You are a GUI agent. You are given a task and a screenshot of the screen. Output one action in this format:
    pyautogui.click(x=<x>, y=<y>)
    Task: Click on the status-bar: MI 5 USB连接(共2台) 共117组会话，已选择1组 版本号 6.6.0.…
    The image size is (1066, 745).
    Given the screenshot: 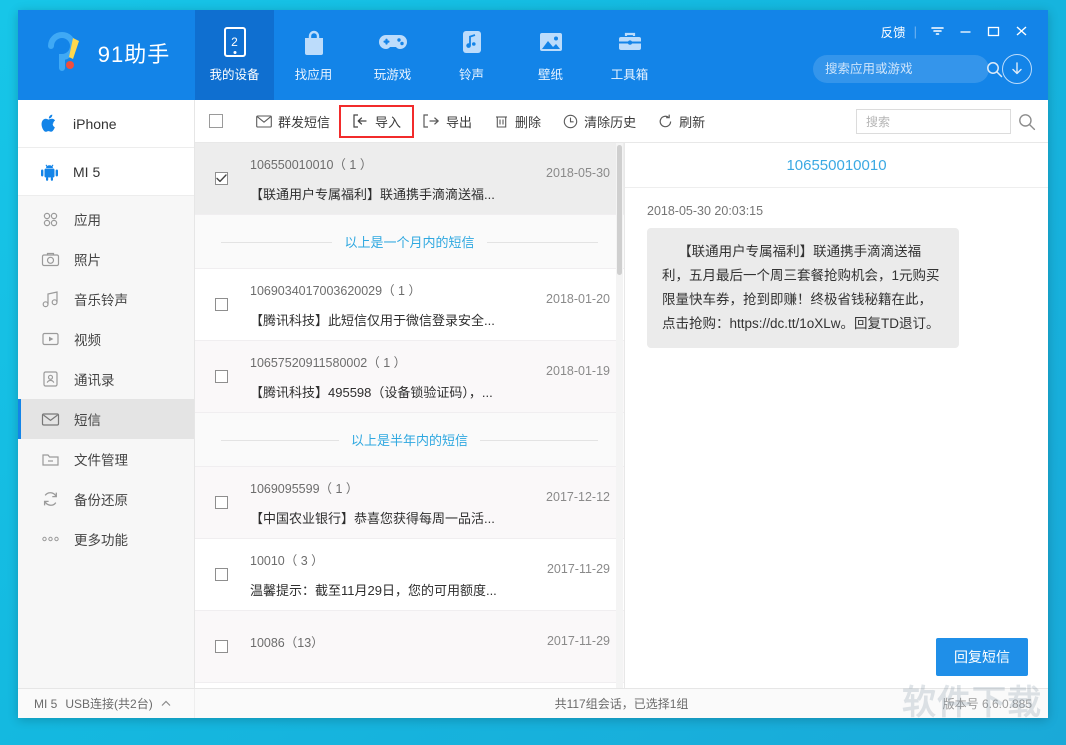 What is the action you would take?
    pyautogui.click(x=533, y=700)
    